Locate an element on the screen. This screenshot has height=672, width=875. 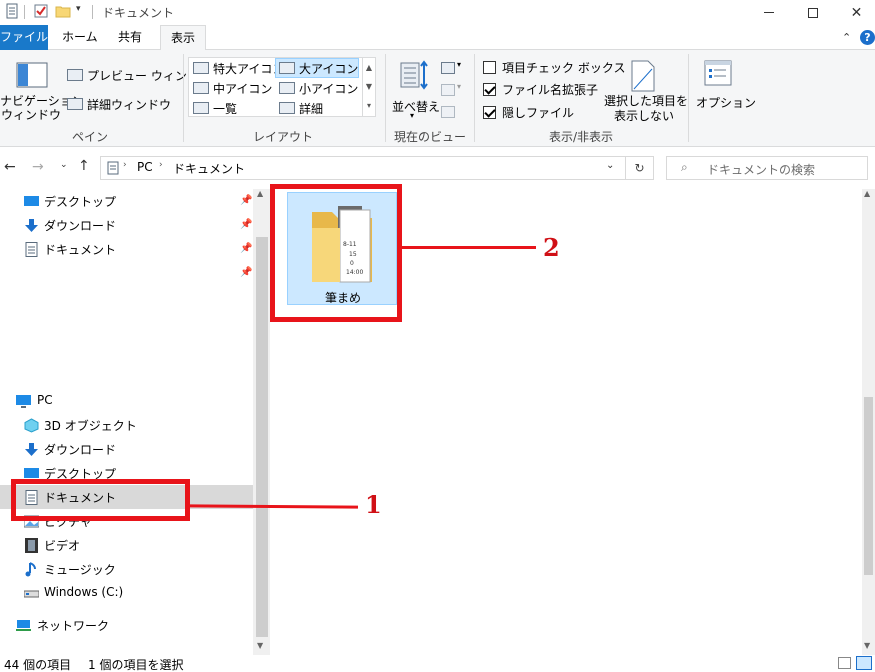
window-title: ドキュメント is located at coordinates (138, 13).